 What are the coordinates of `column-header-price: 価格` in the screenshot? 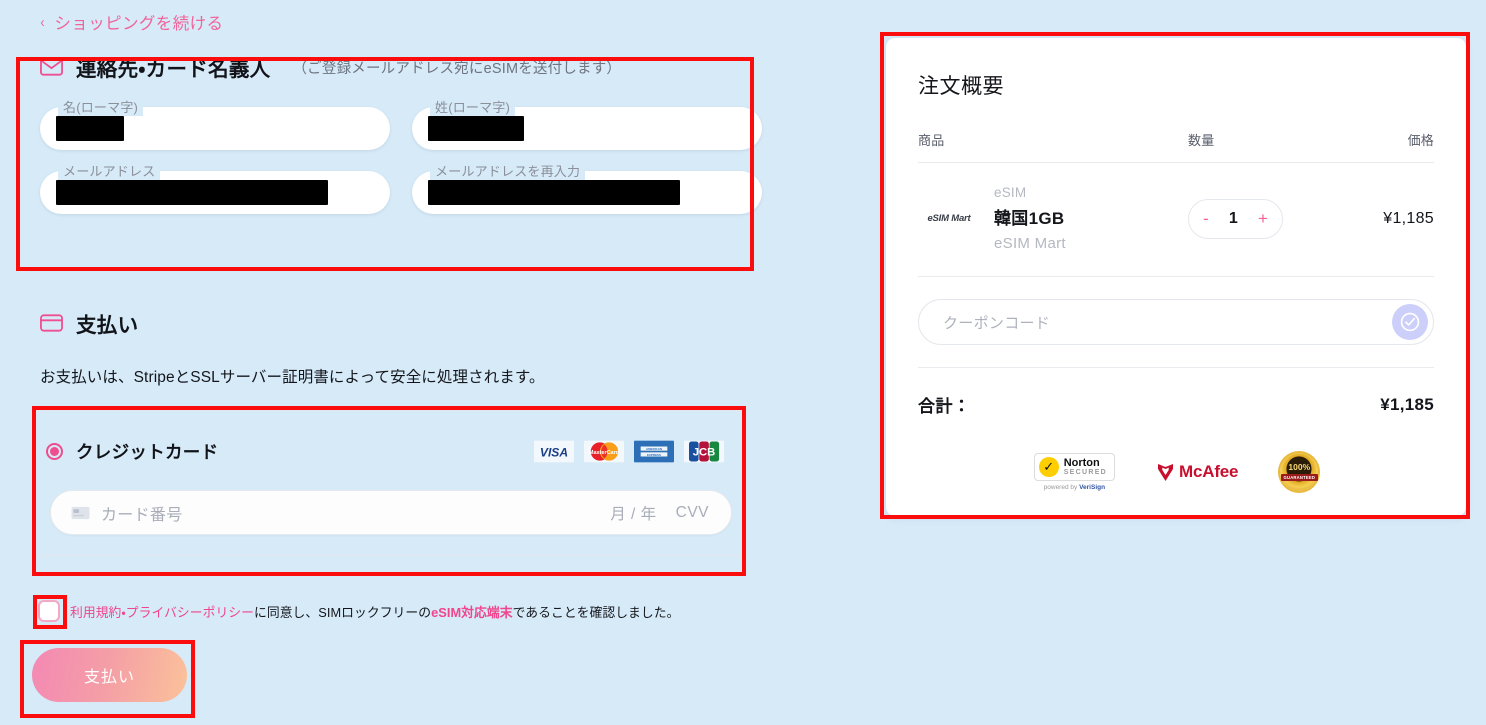 It's located at (1420, 140).